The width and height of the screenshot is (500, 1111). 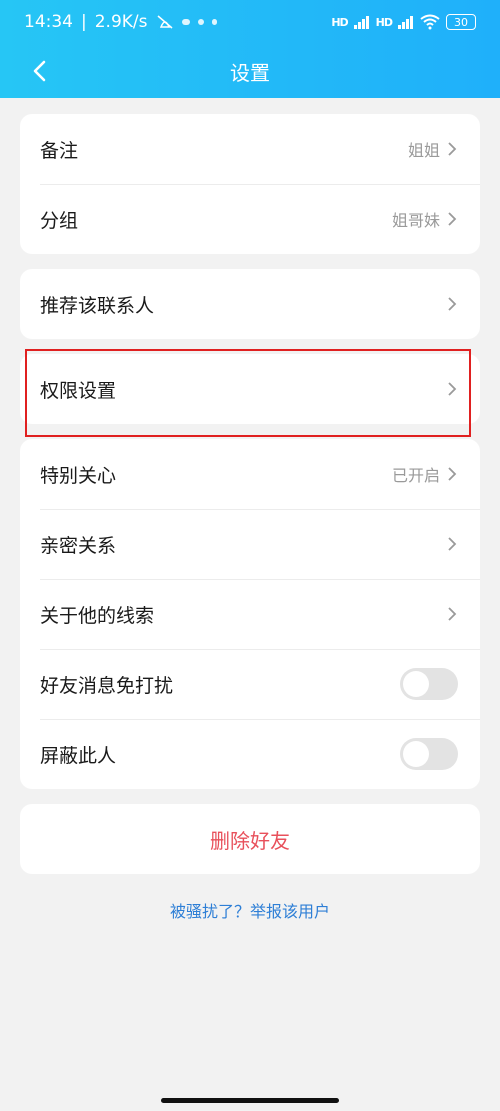 What do you see at coordinates (430, 22) in the screenshot?
I see `wifi-icon` at bounding box center [430, 22].